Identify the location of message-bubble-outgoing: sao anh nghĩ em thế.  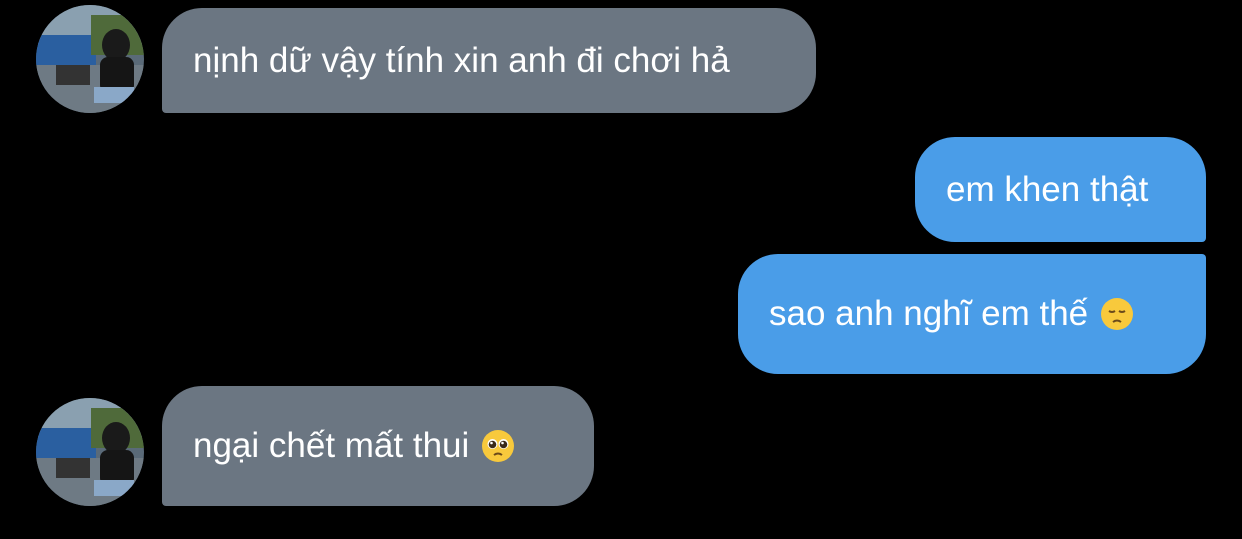
(972, 314).